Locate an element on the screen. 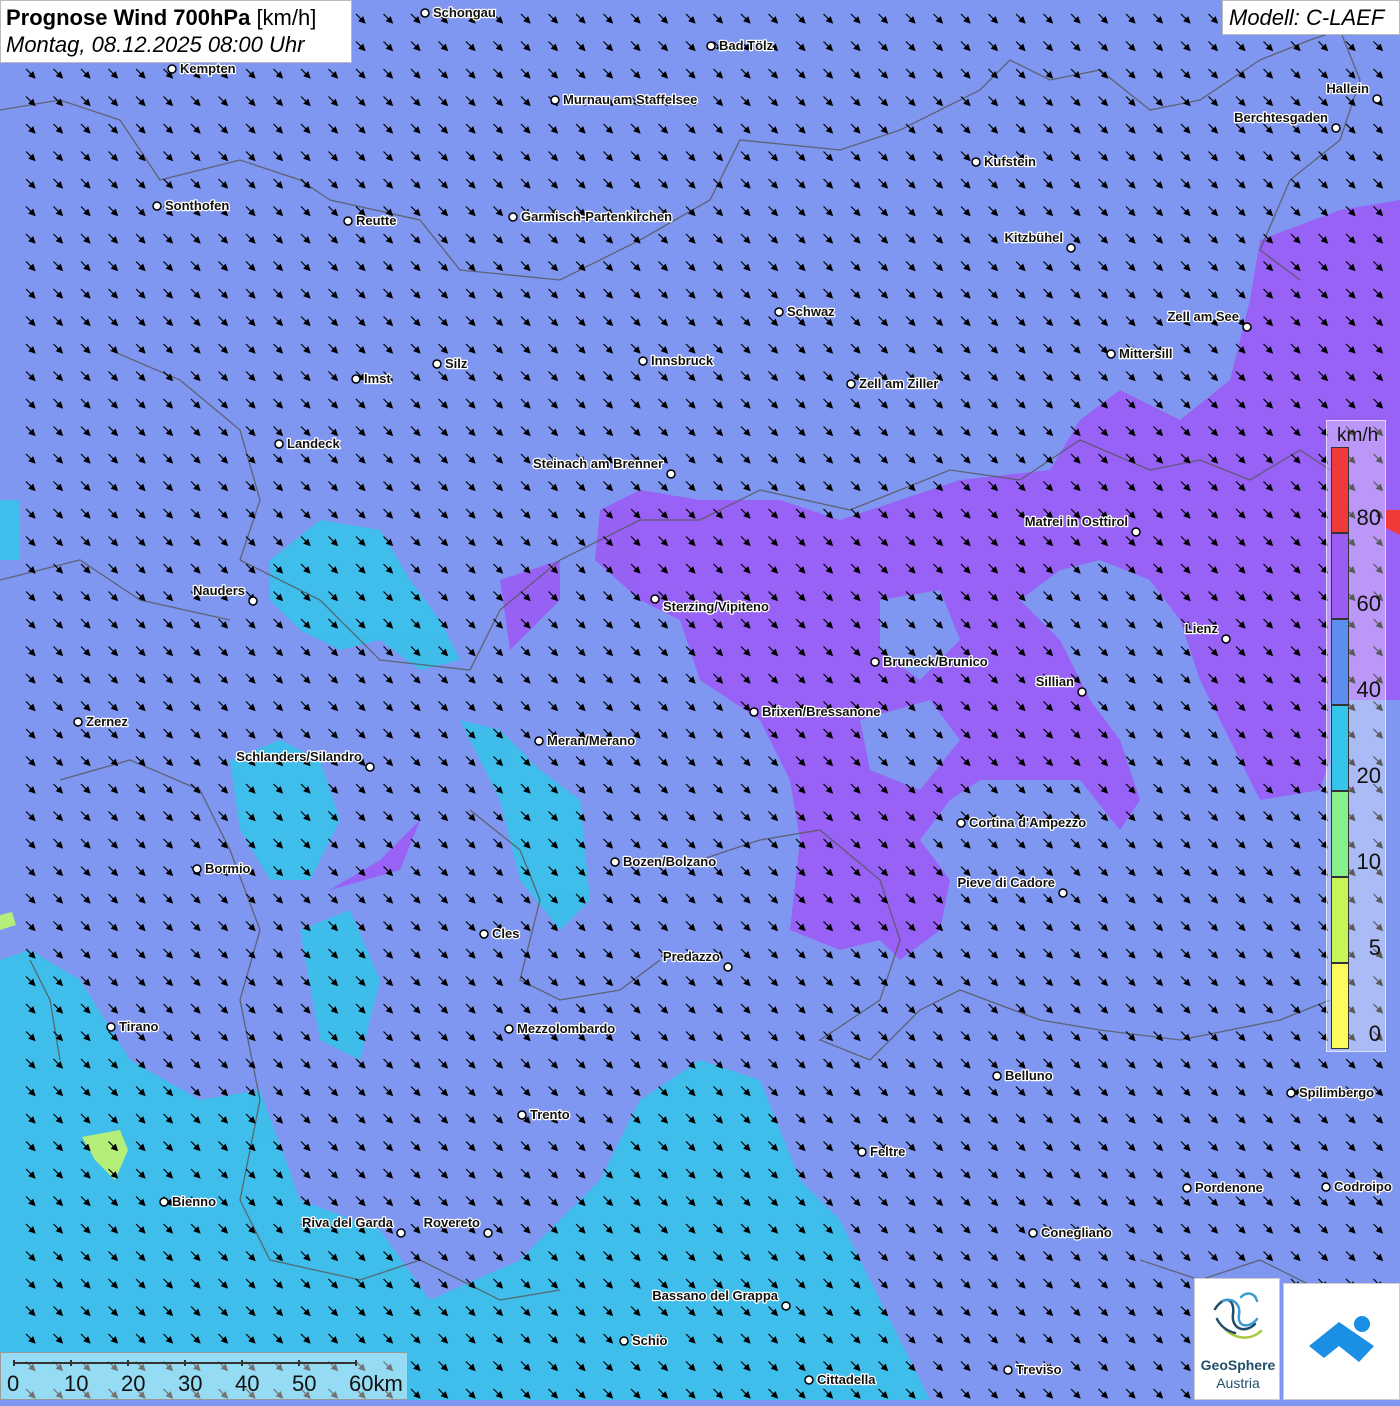 The height and width of the screenshot is (1406, 1400). city-label: Schio is located at coordinates (649, 1340).